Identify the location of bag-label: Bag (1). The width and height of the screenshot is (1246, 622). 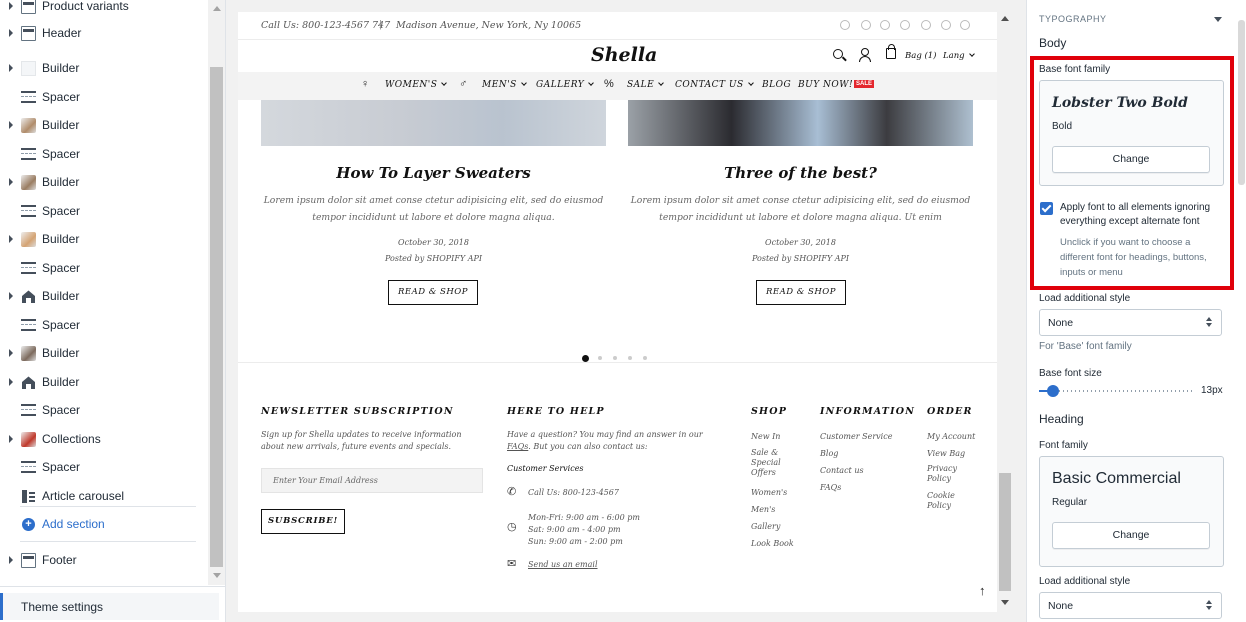
(921, 56).